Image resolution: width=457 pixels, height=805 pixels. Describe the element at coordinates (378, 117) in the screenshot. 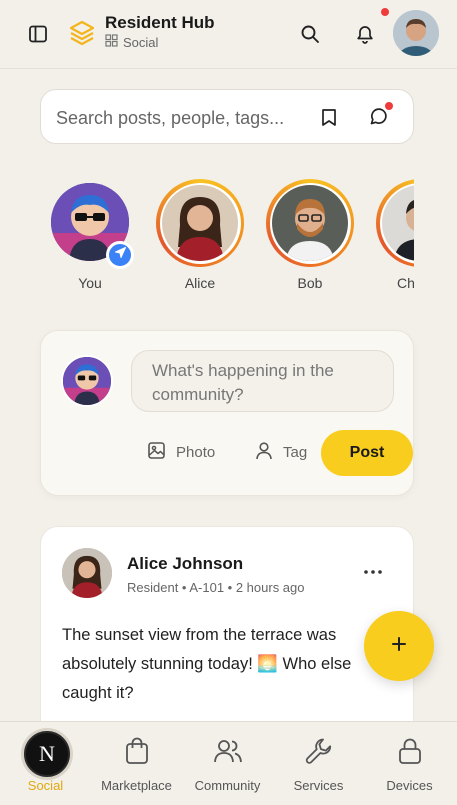

I see `message-icon` at that location.